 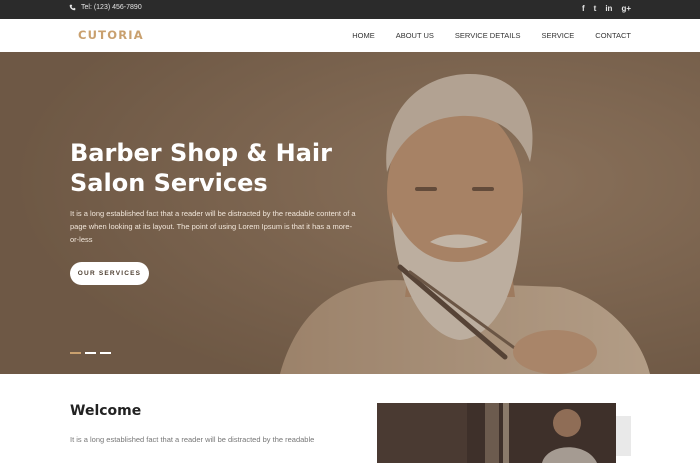 I want to click on our-services-button: OUR SERVICES, so click(x=109, y=273).